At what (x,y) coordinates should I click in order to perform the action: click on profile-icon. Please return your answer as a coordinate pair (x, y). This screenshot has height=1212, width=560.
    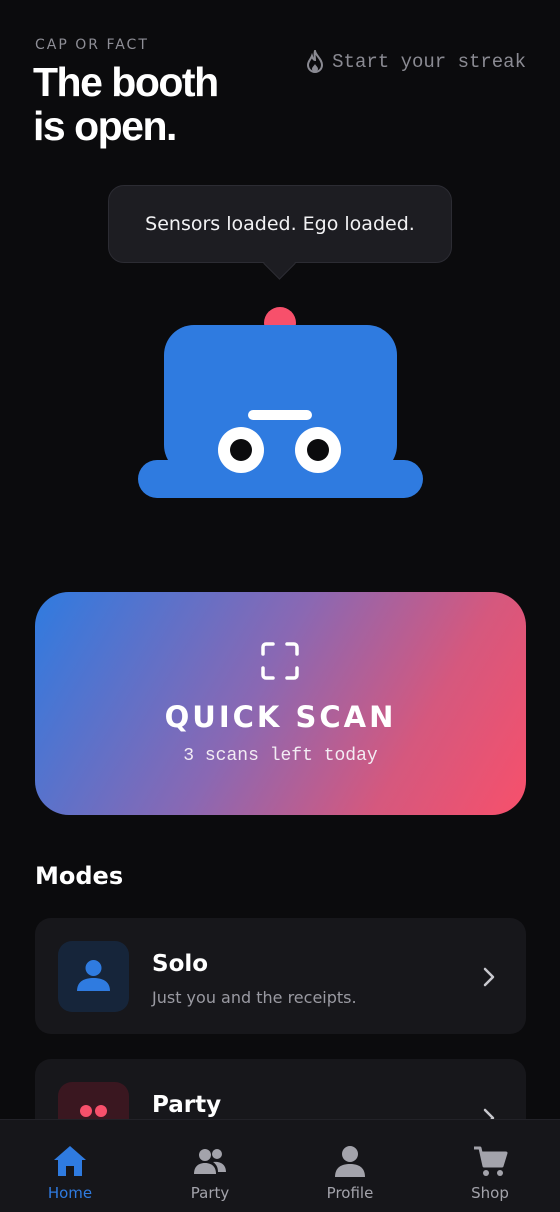
    Looking at the image, I should click on (350, 1161).